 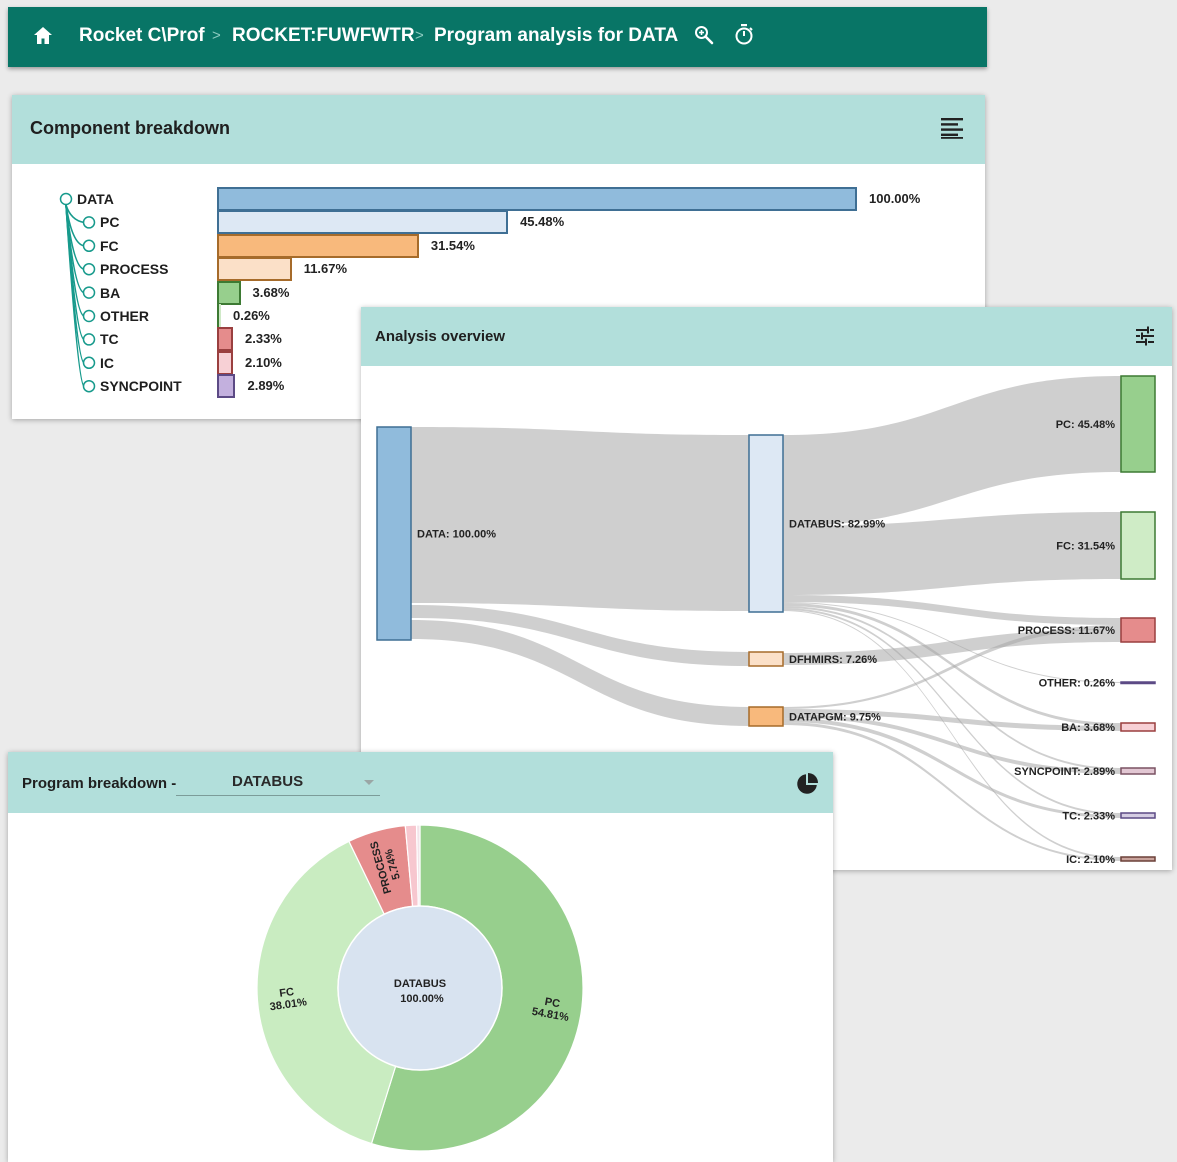 What do you see at coordinates (1090, 860) in the screenshot?
I see `sankey-node-label: IC: 2.10%` at bounding box center [1090, 860].